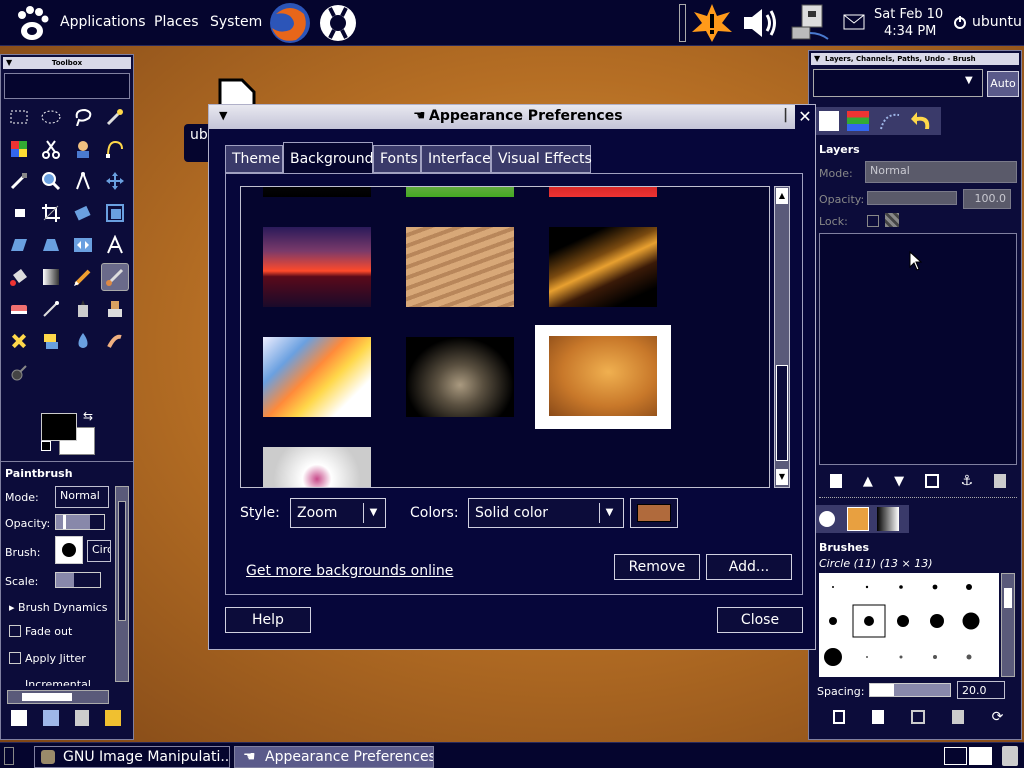  Describe the element at coordinates (910, 31) in the screenshot. I see `clock-time: 4:34 PM` at that location.